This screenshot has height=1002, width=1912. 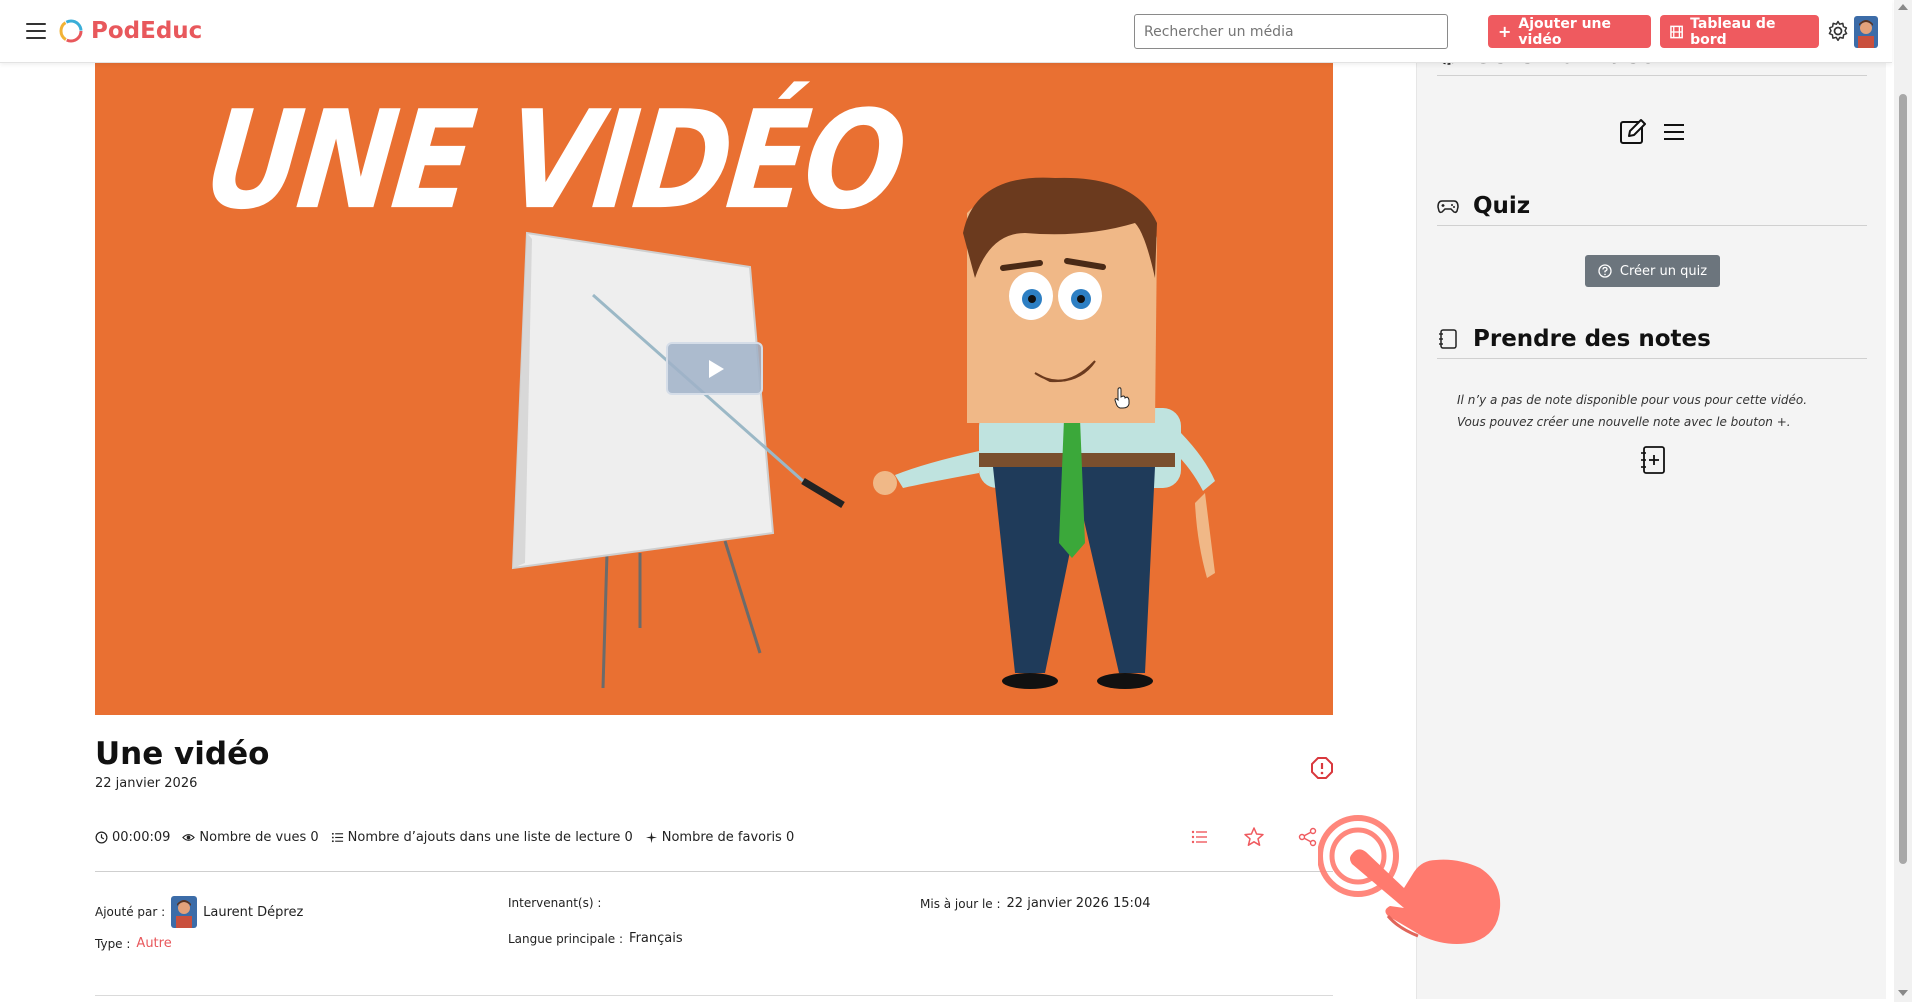 I want to click on page-scrollbar, so click(x=1903, y=501).